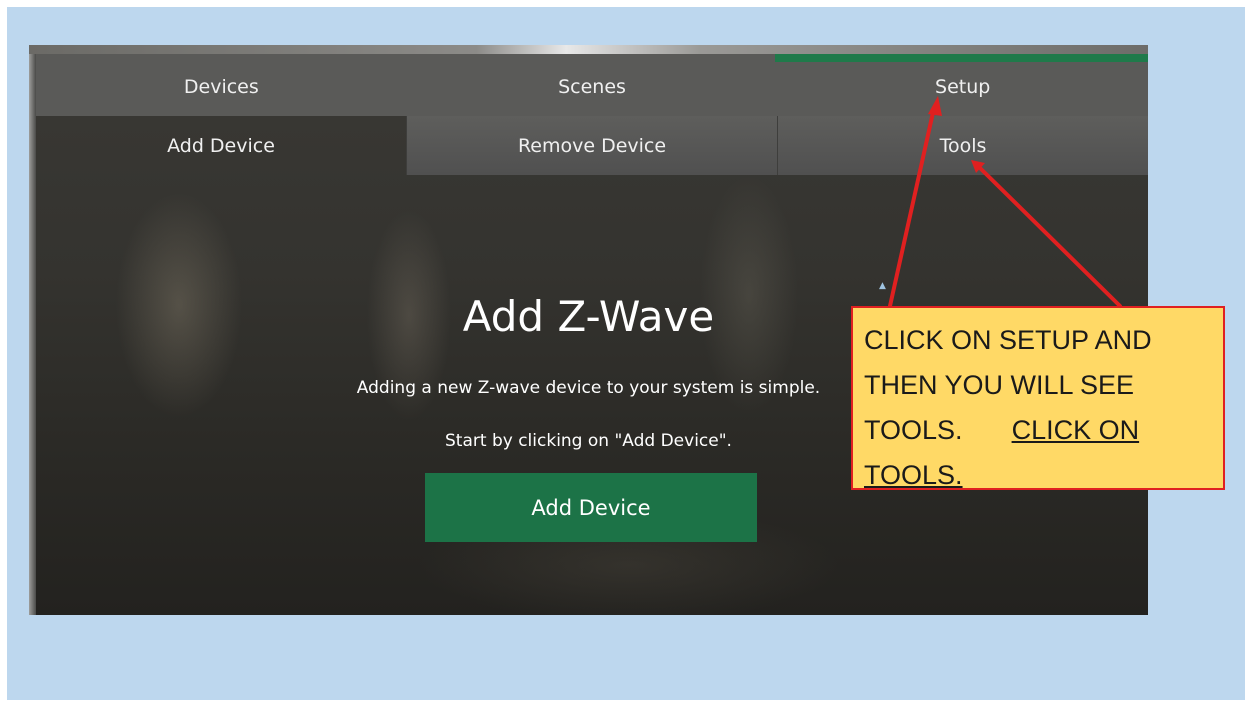 This screenshot has height=707, width=1251. Describe the element at coordinates (588, 49) in the screenshot. I see `window-top-edge` at that location.